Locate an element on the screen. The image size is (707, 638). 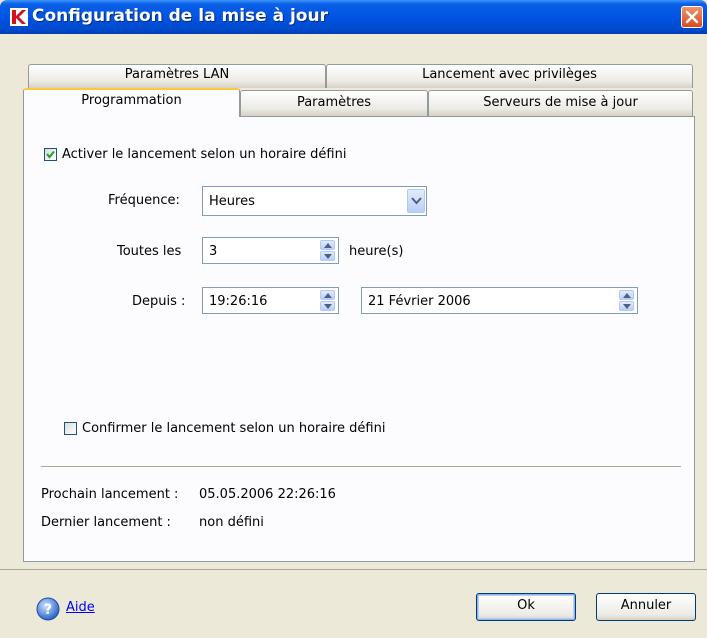
cancel-button: Annuler is located at coordinates (646, 607).